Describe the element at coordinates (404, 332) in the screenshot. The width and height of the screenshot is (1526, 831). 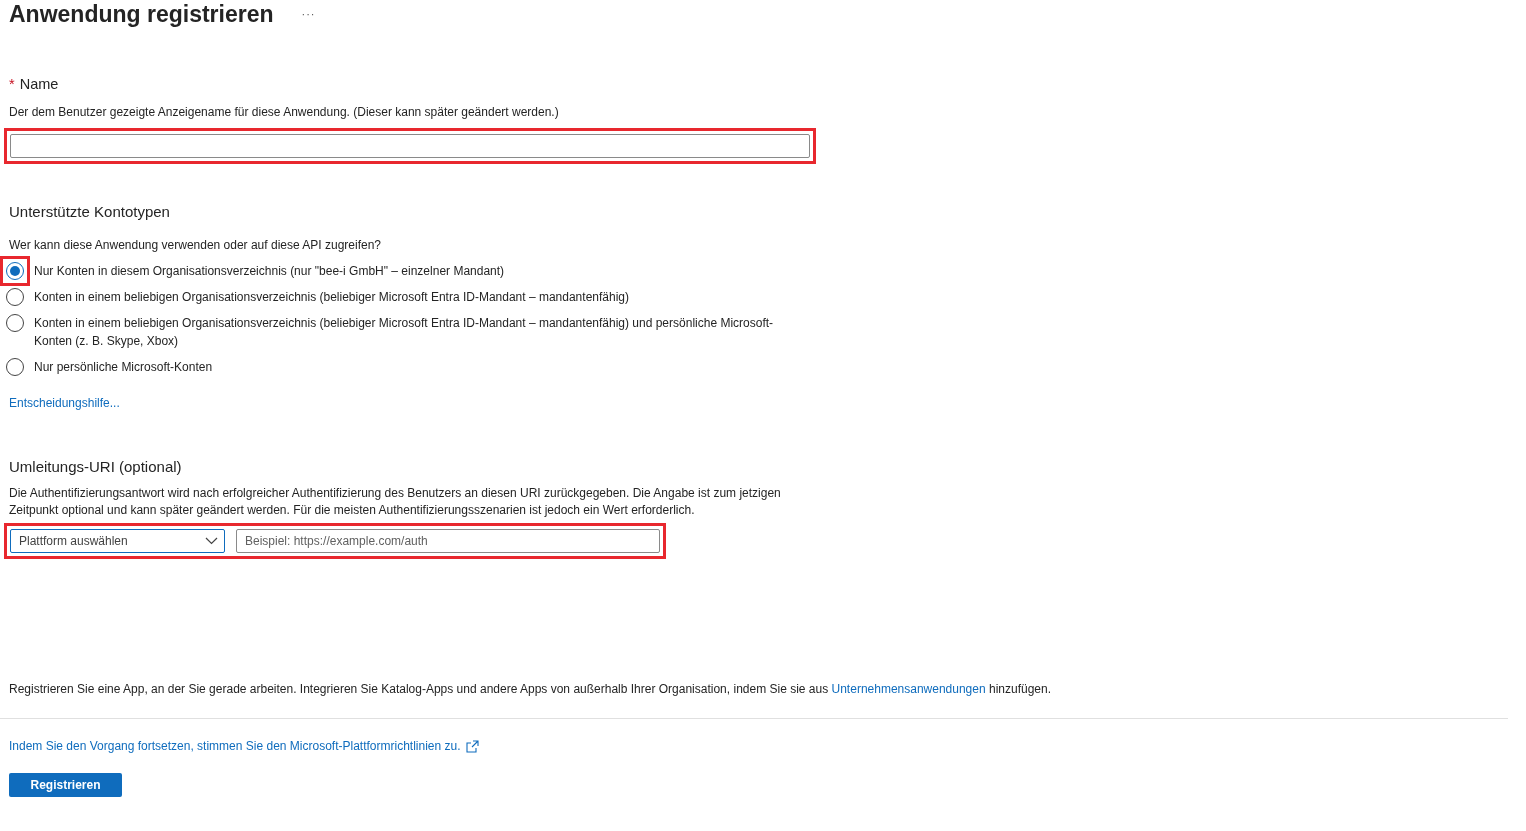
I see `radio-label: Konten in einem beliebigen Organisationsverzeichnis (beliebiger Microsoft Entra ID-Mandant – mandantenfähig) und persönliche Microsoft-Konten (z. B. Skype, Xbox)` at that location.